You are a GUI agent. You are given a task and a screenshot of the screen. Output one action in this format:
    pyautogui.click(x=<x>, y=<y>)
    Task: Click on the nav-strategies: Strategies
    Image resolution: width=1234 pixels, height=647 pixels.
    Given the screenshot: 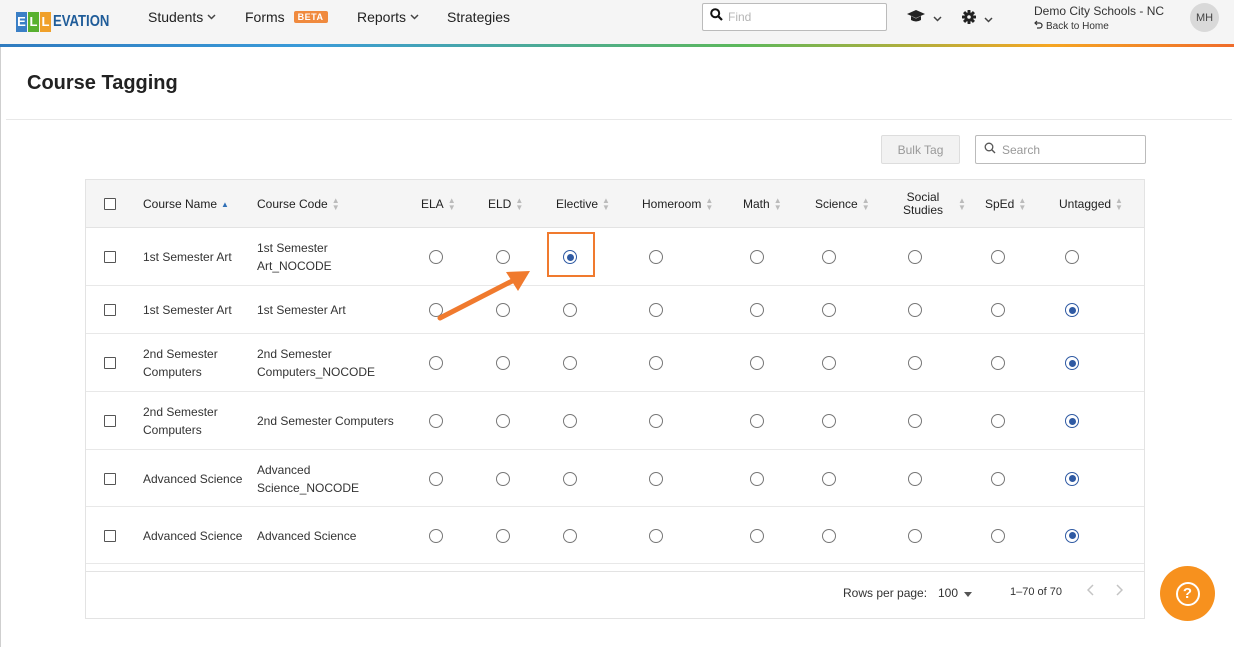 What is the action you would take?
    pyautogui.click(x=478, y=17)
    